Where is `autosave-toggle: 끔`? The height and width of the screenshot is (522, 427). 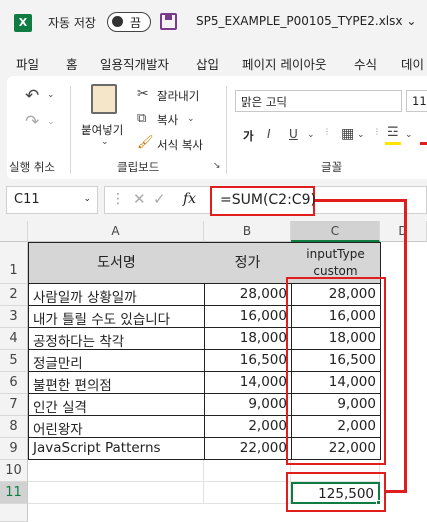 autosave-toggle: 끔 is located at coordinates (129, 22).